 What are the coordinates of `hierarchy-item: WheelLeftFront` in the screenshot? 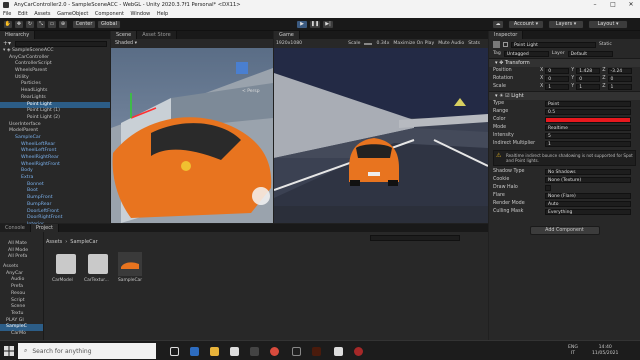 It's located at (55, 151).